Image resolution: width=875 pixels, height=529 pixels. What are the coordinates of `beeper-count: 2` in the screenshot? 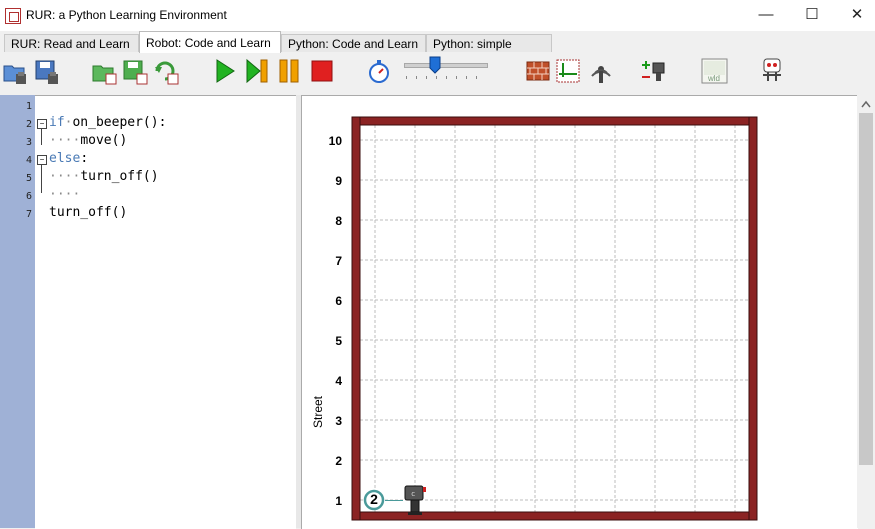 It's located at (374, 499).